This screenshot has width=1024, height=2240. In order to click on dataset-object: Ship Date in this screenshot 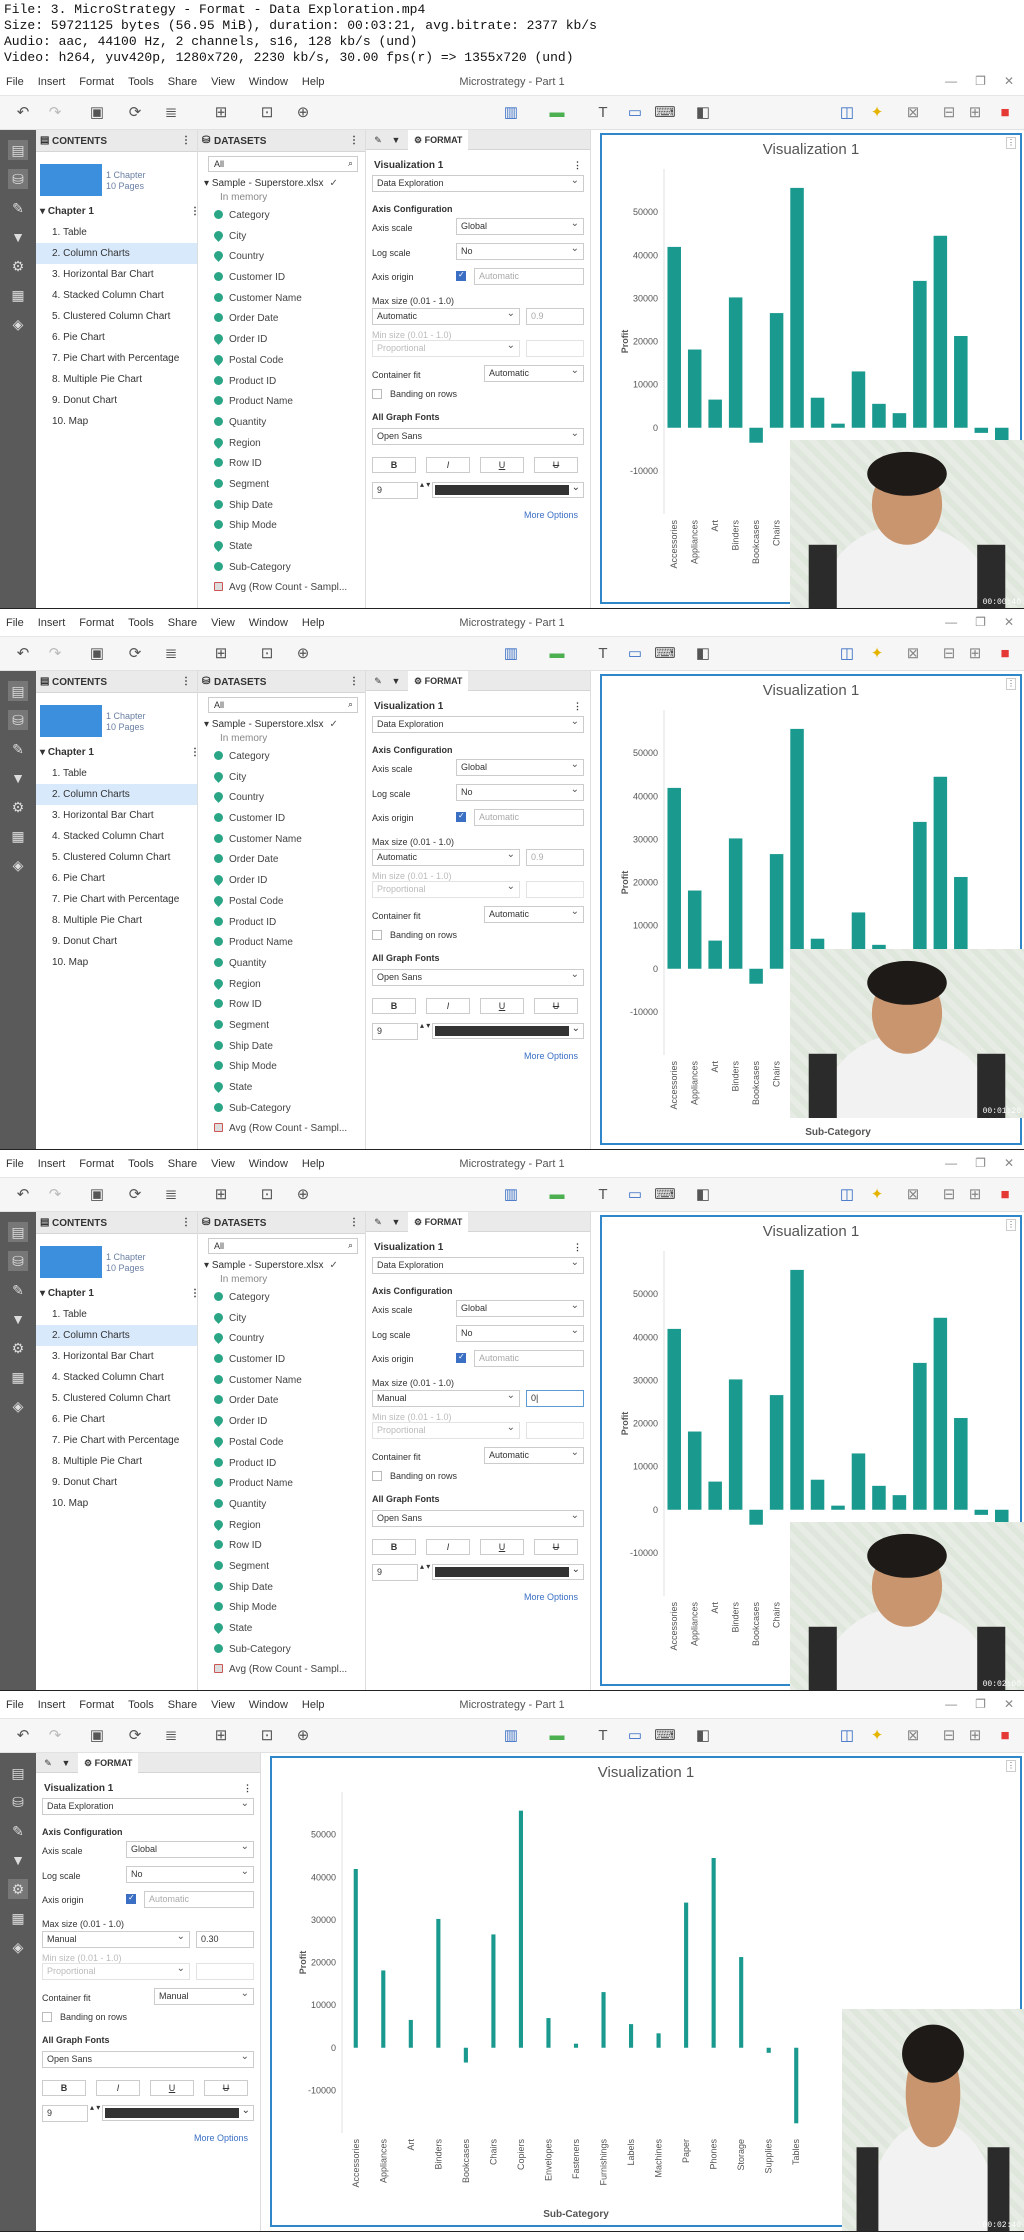, I will do `click(281, 1588)`.